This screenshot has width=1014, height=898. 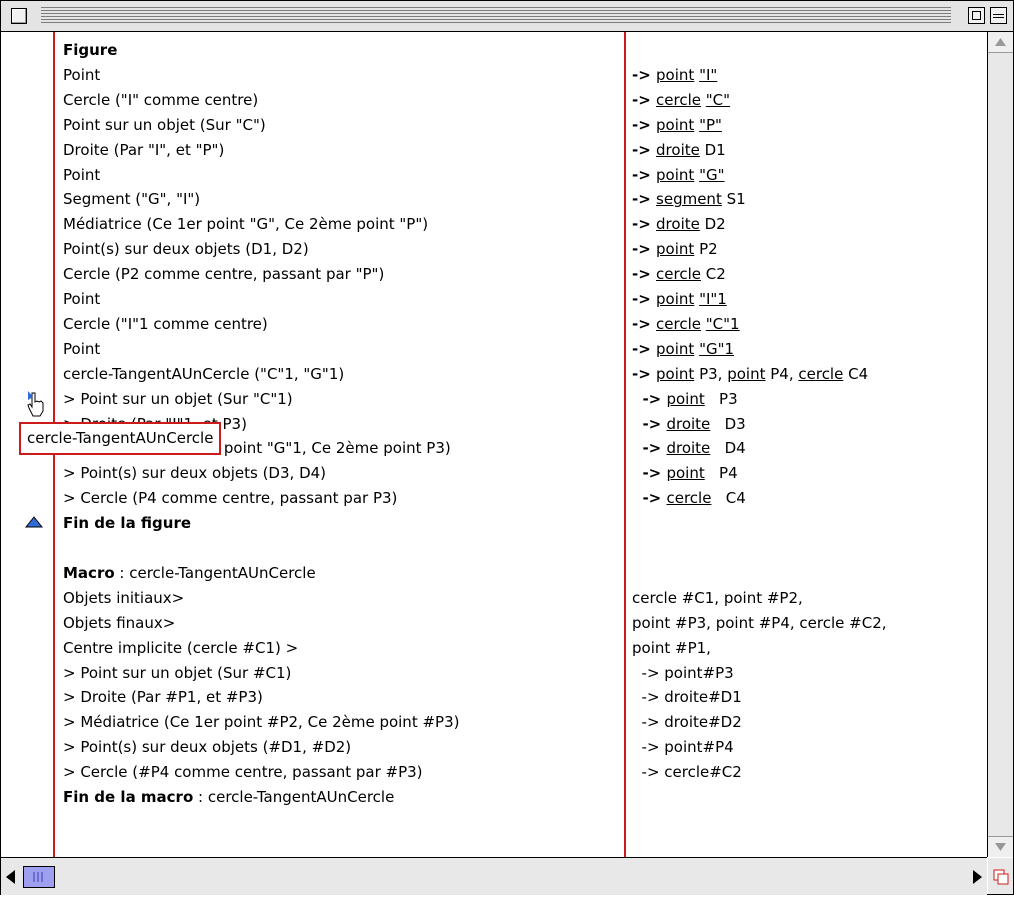 I want to click on figure-line: Figure, so click(x=90, y=50).